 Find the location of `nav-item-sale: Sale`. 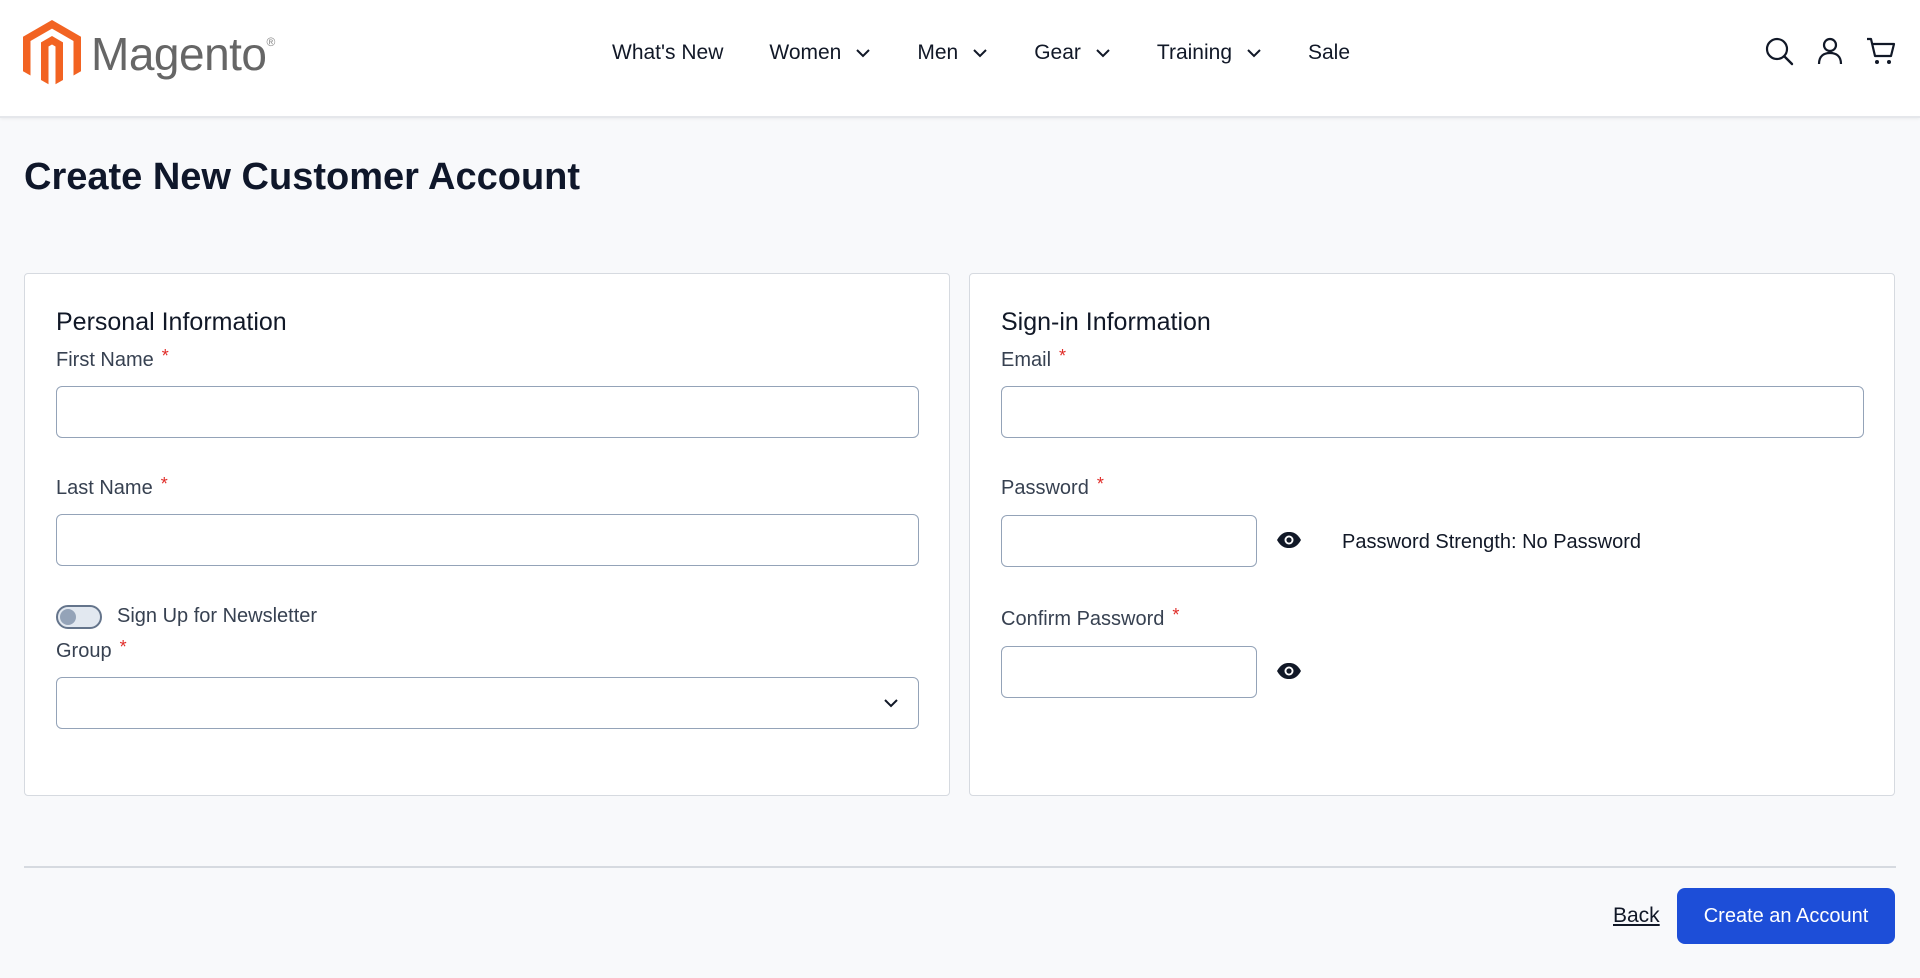

nav-item-sale: Sale is located at coordinates (1329, 53).